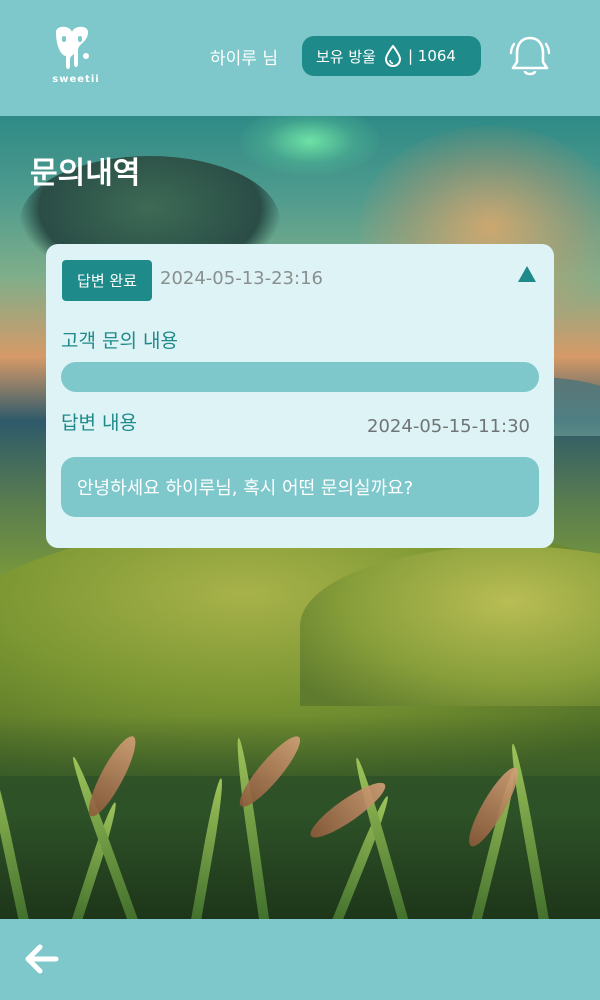  I want to click on status-badge: 답변 완료, so click(107, 280).